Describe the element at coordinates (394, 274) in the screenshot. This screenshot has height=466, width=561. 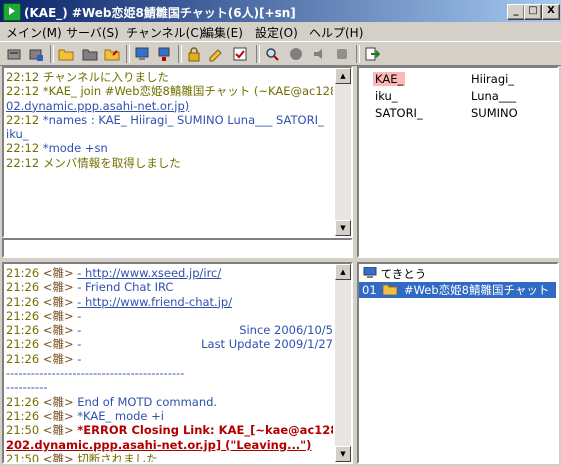
I see `tree-root: てきとう` at that location.